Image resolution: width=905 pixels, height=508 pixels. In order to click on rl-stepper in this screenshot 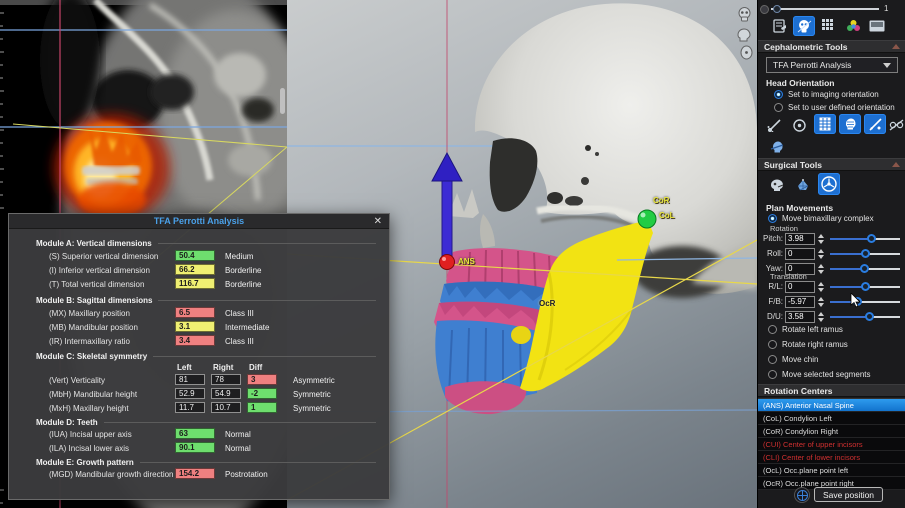, I will do `click(820, 287)`.